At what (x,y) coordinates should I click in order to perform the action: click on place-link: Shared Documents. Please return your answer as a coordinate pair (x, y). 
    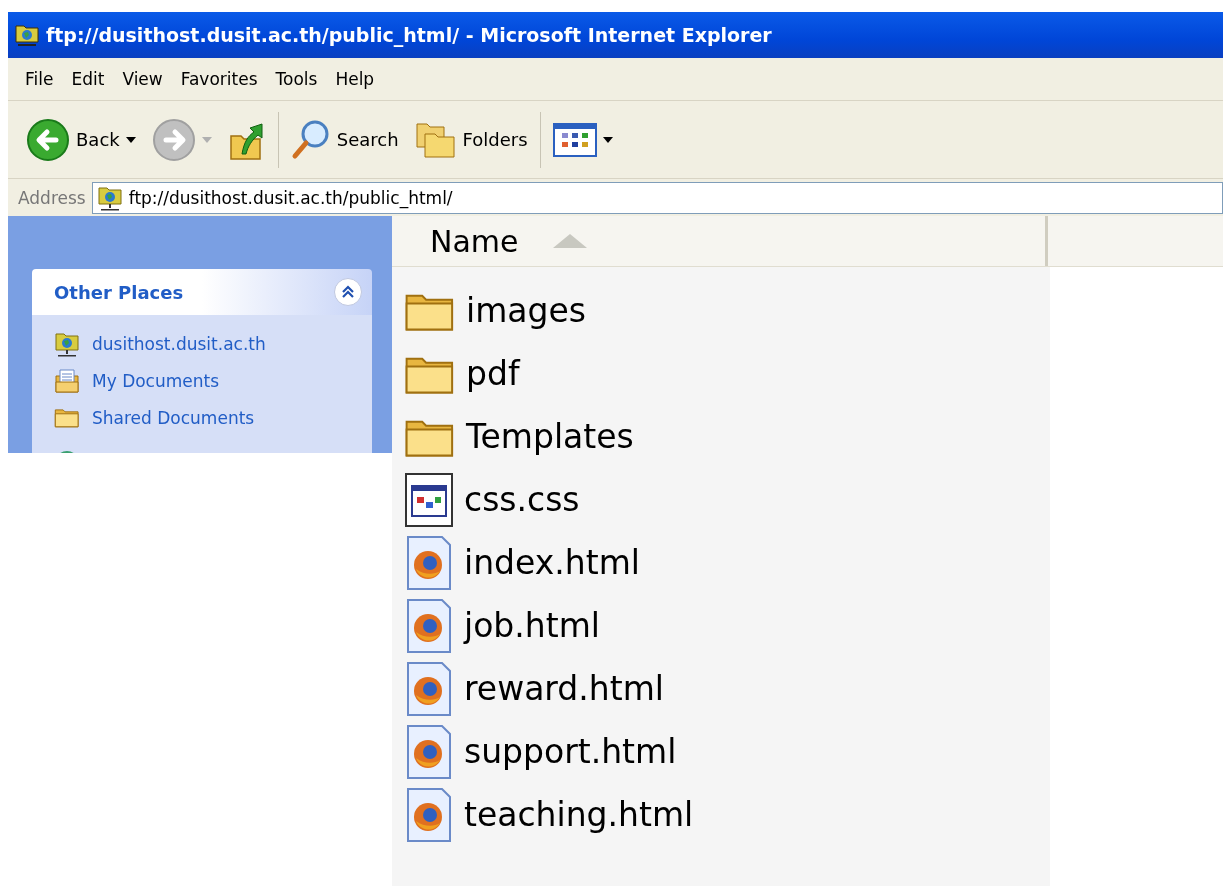
    Looking at the image, I should click on (173, 417).